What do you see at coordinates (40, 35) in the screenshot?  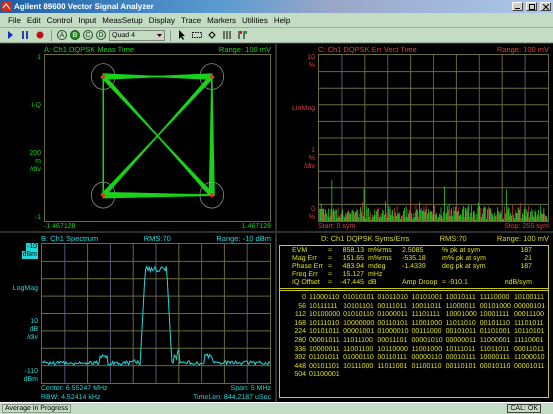 I see `record-icon` at bounding box center [40, 35].